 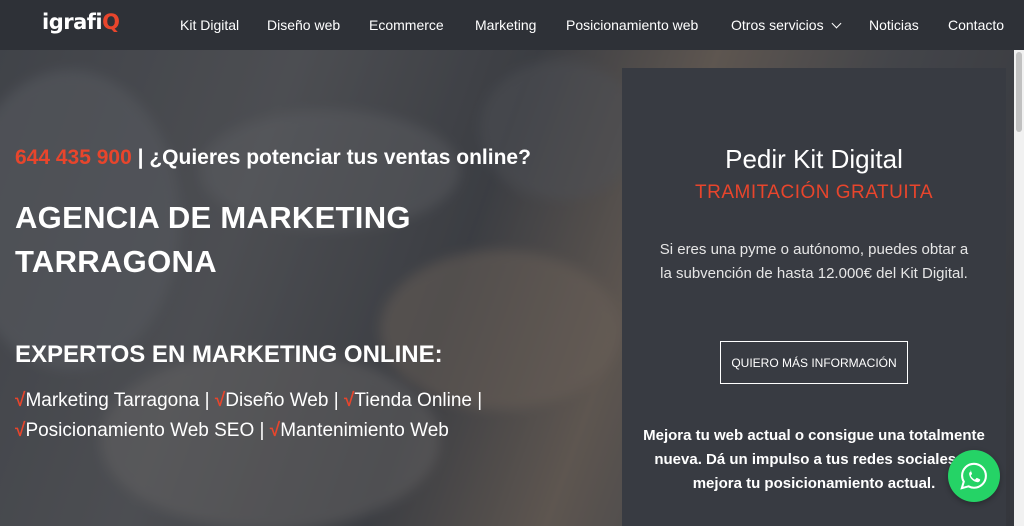 What do you see at coordinates (364, 430) in the screenshot?
I see `service-item-mantenimiento: Mantenimiento Web` at bounding box center [364, 430].